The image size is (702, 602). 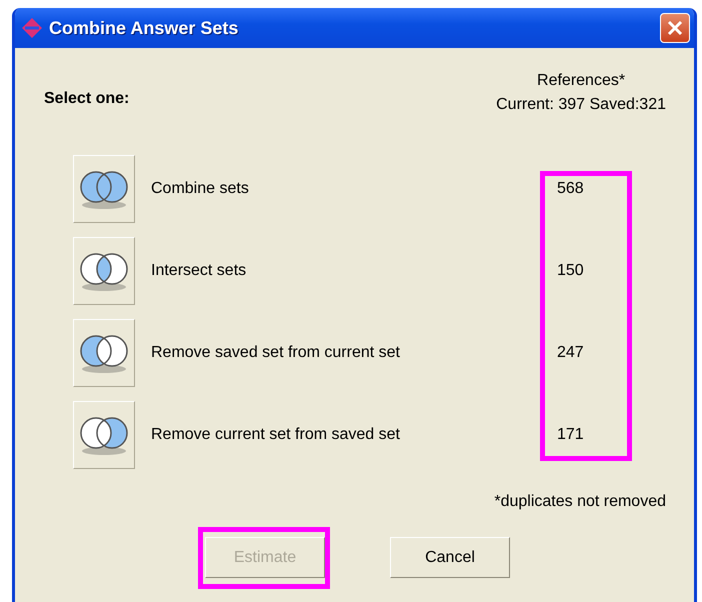 I want to click on option-label: Combine sets, so click(x=200, y=189).